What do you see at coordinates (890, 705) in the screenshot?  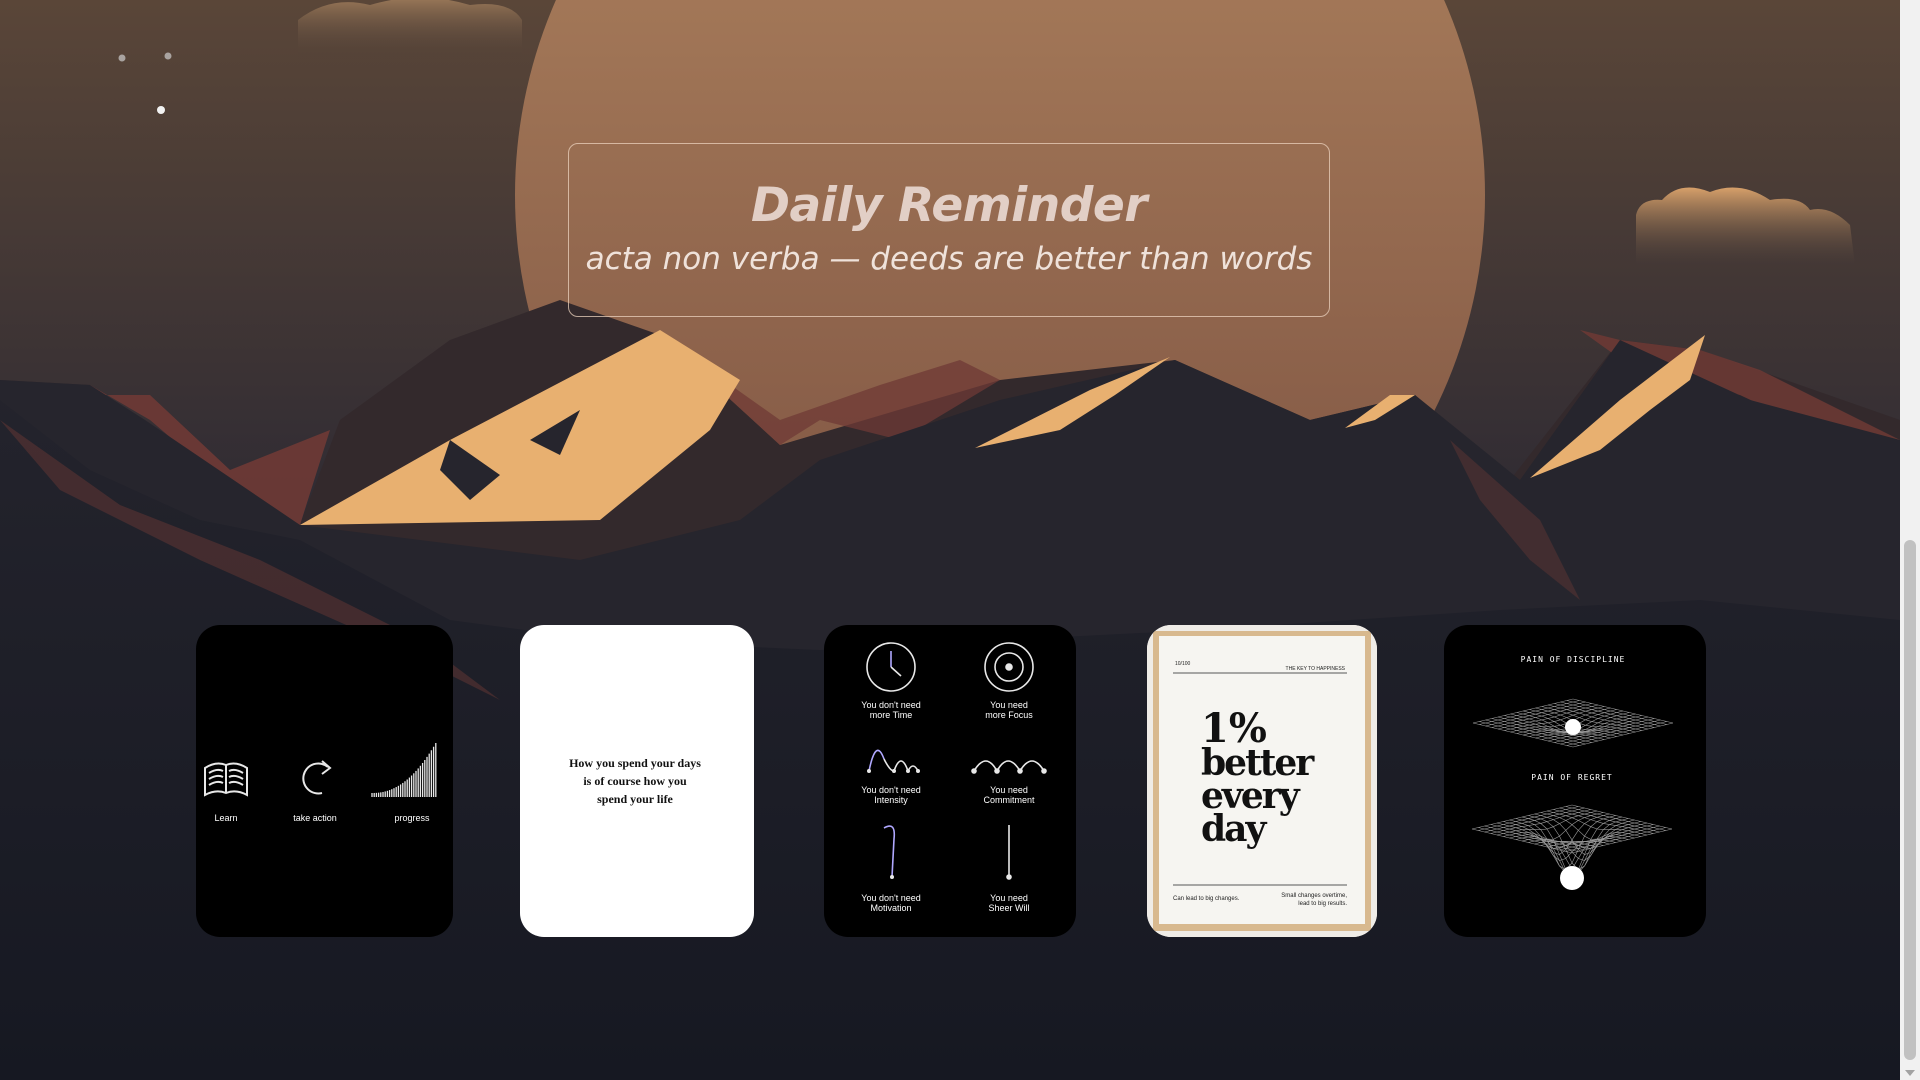 I see `need-item-1-line-1: You don't need` at bounding box center [890, 705].